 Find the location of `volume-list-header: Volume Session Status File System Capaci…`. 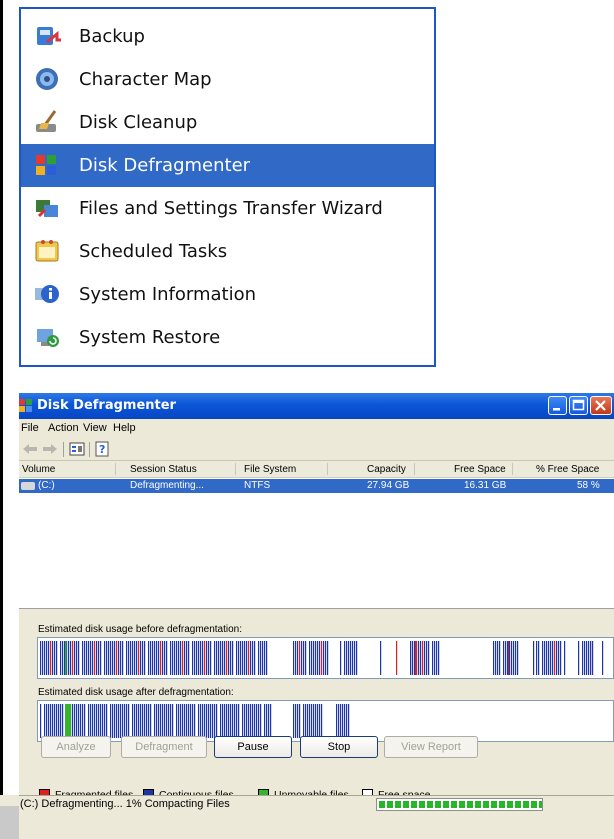

volume-list-header: Volume Session Status File System Capaci… is located at coordinates (316, 469).